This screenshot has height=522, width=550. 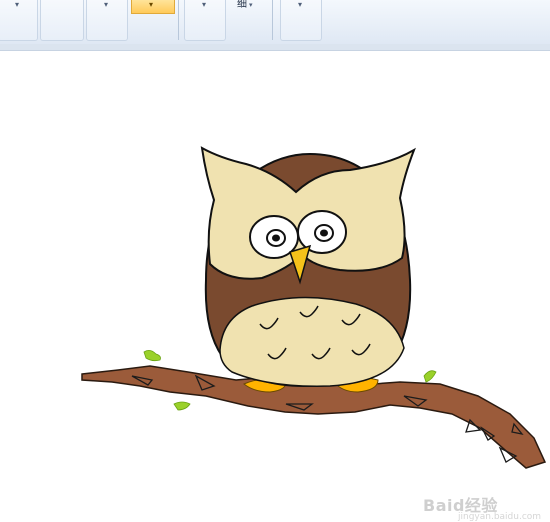 What do you see at coordinates (205, 20) in the screenshot?
I see `tool-group-4: ▾` at bounding box center [205, 20].